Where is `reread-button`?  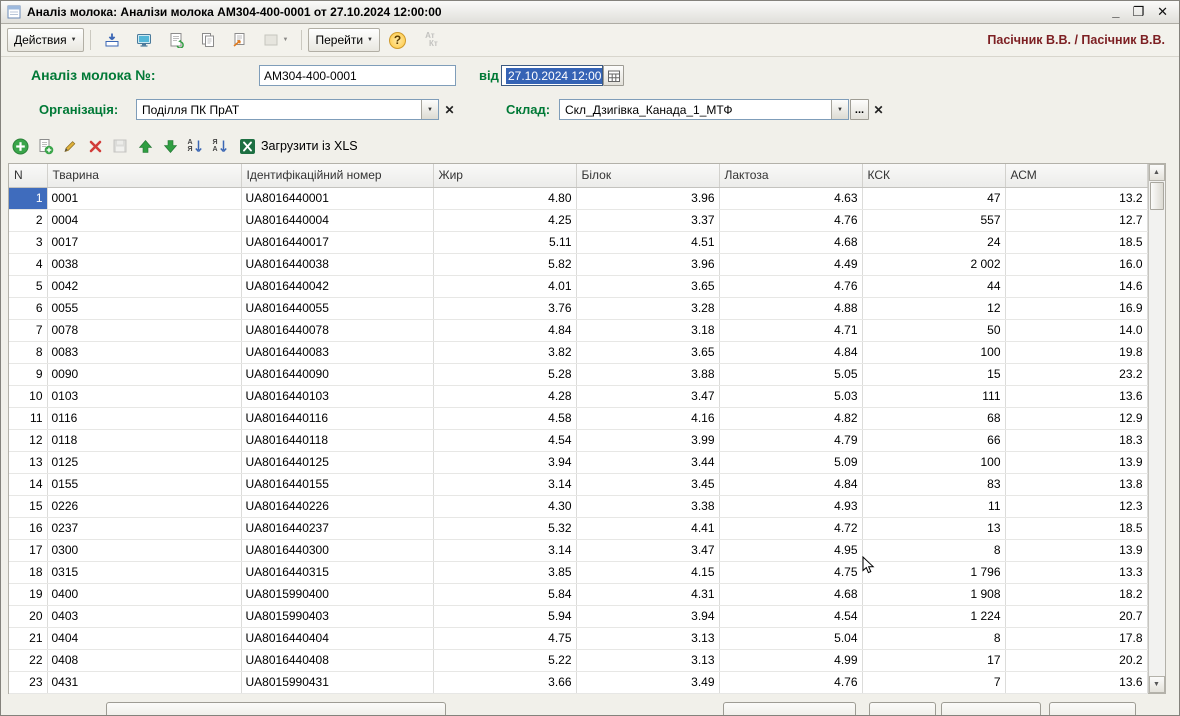
reread-button is located at coordinates (176, 40).